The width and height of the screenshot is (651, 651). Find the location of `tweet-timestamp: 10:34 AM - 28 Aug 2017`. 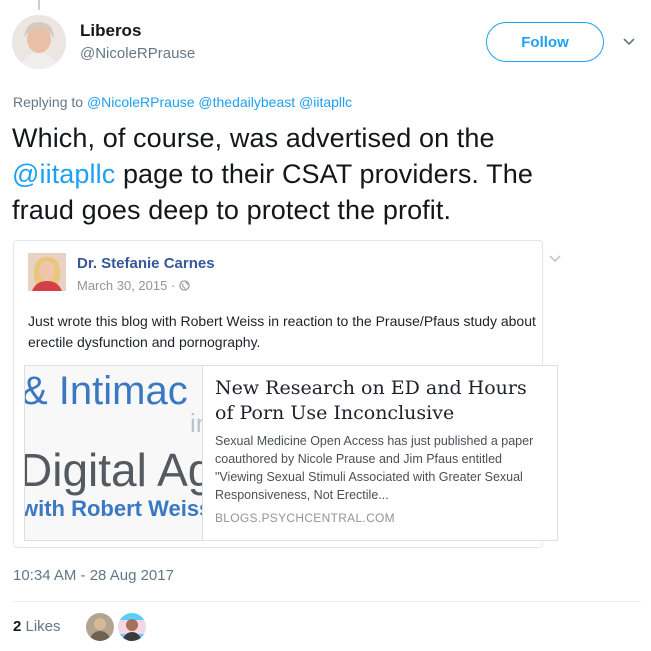

tweet-timestamp: 10:34 AM - 28 Aug 2017 is located at coordinates (93, 575).